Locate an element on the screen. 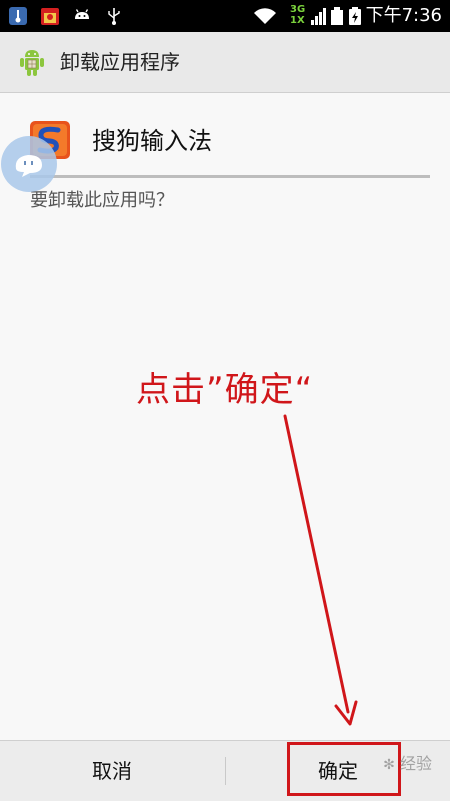 The image size is (450, 801). status-bar: 3G 1X 下午7:36 is located at coordinates (225, 16).